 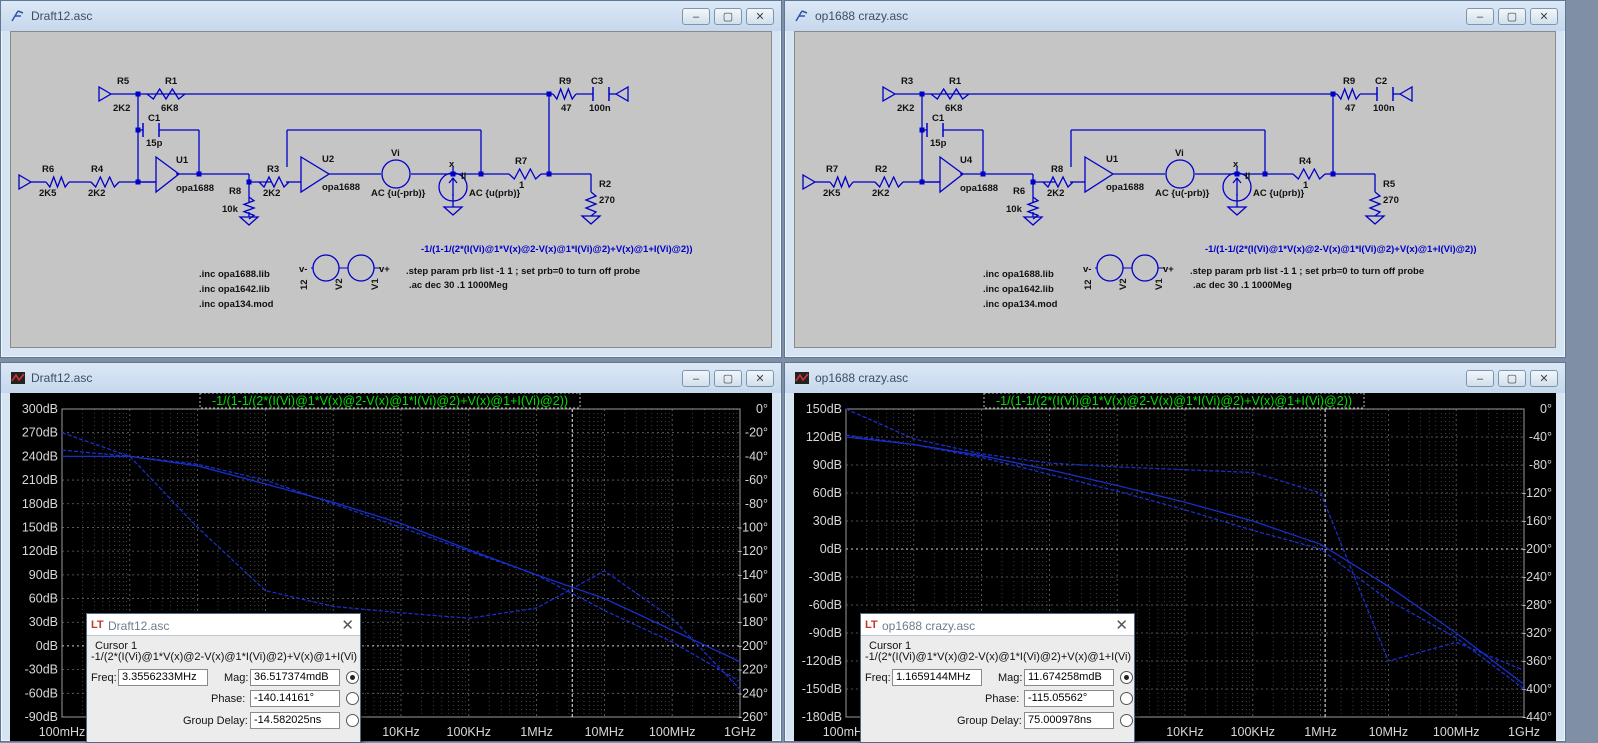 What do you see at coordinates (753, 693) in the screenshot?
I see `y-right-tick-label: -240°` at bounding box center [753, 693].